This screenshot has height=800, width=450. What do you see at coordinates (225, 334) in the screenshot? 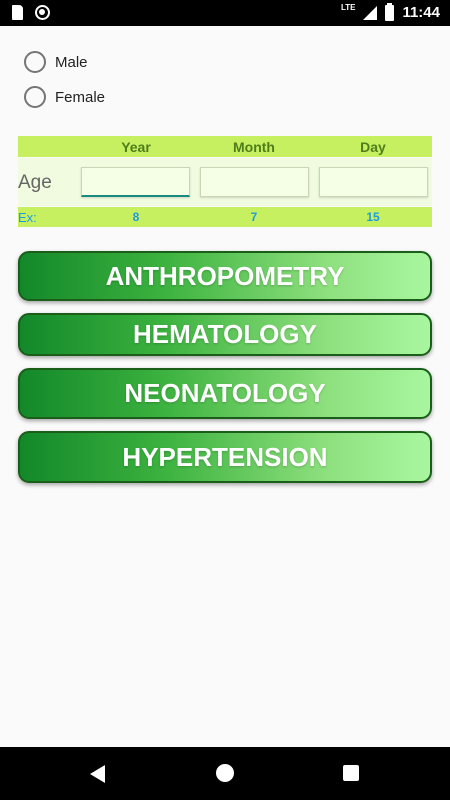
I see `hematology-button: HEMATOLOGY` at bounding box center [225, 334].